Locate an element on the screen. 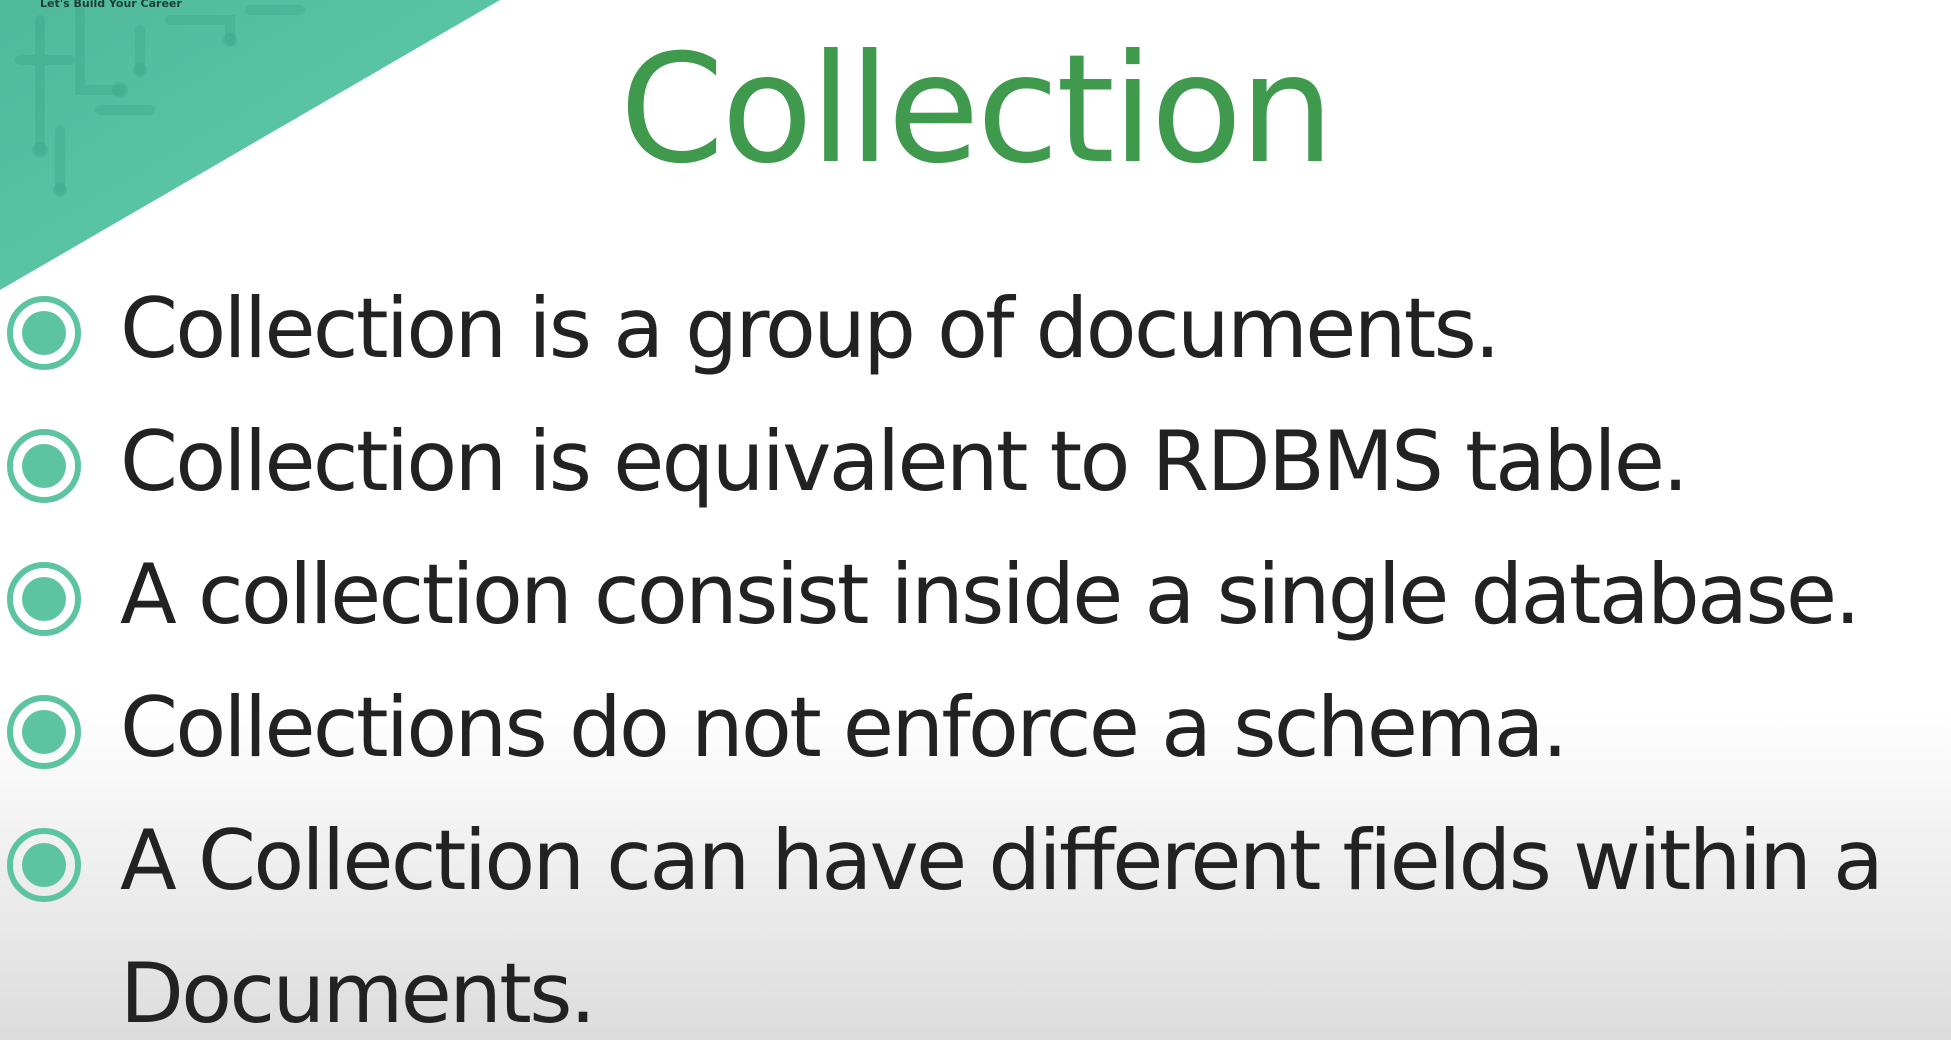 The image size is (1951, 1040). bullet-text: Collection is equivalent to RDBMS table. is located at coordinates (904, 461).